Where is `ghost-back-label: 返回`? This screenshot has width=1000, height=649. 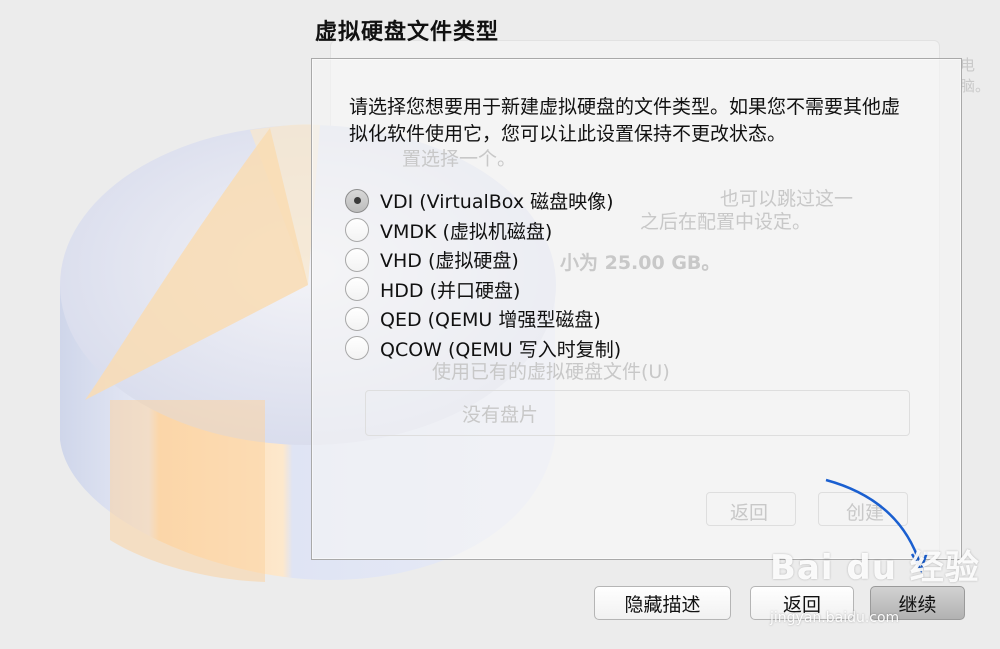 ghost-back-label: 返回 is located at coordinates (749, 513).